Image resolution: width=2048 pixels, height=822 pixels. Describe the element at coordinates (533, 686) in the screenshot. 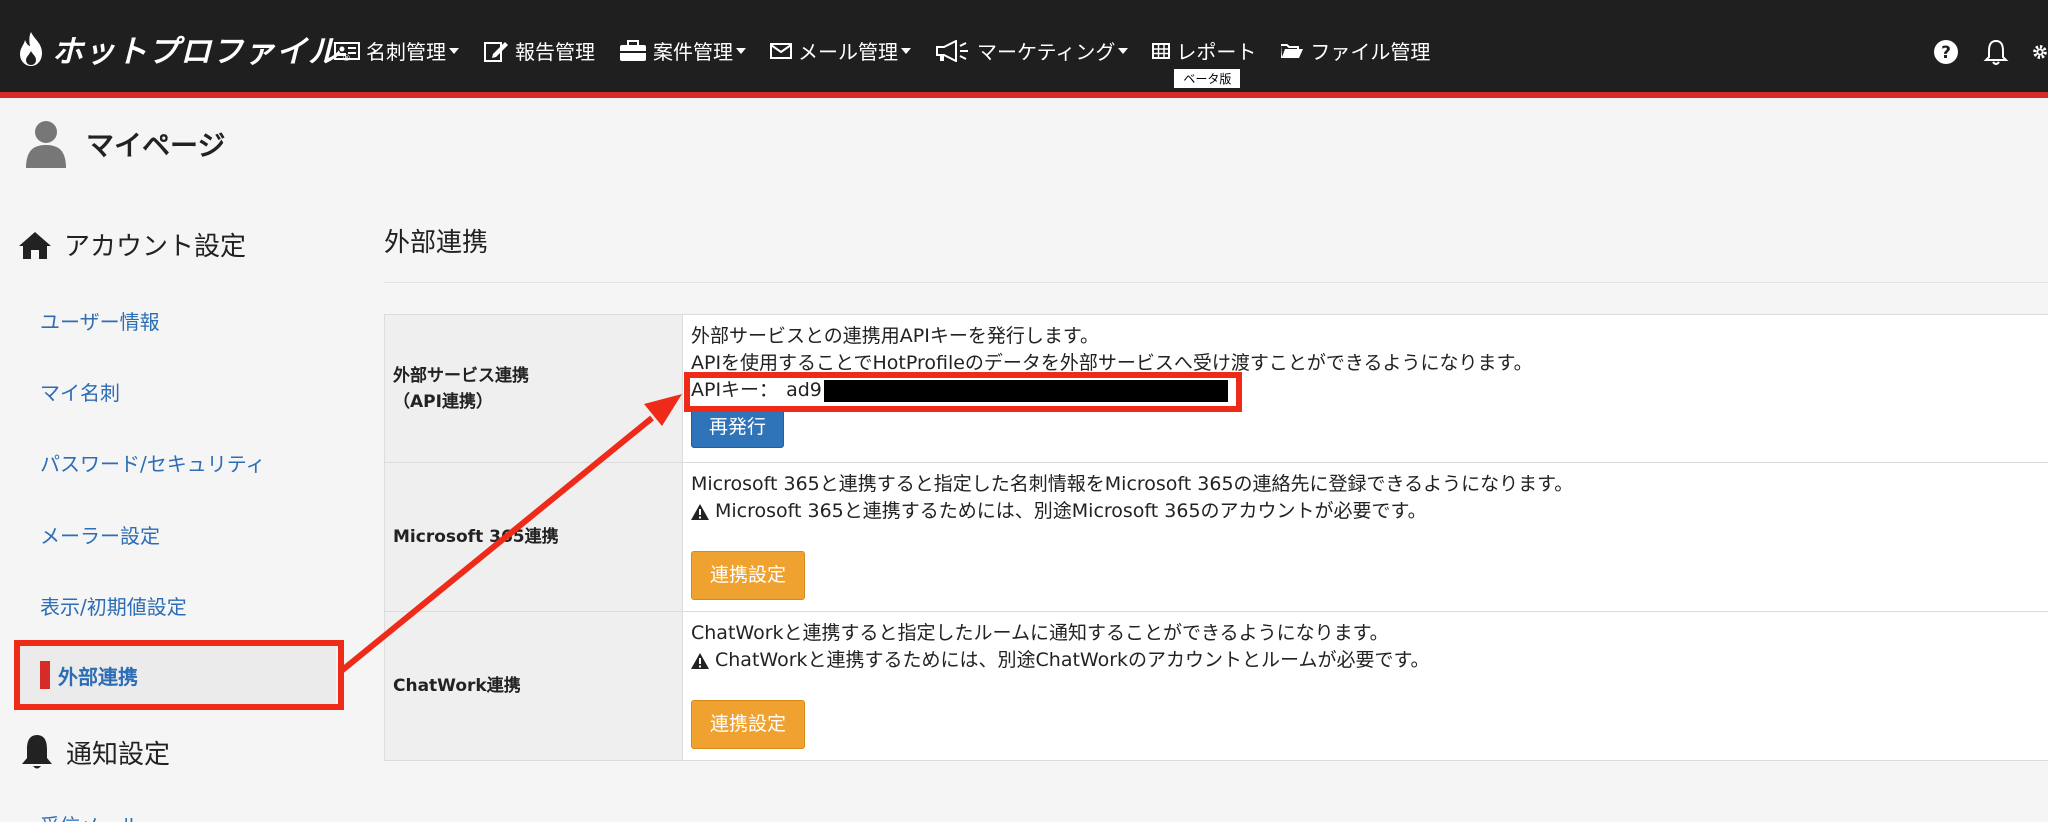

I see `row-label: ChatWork連携` at that location.